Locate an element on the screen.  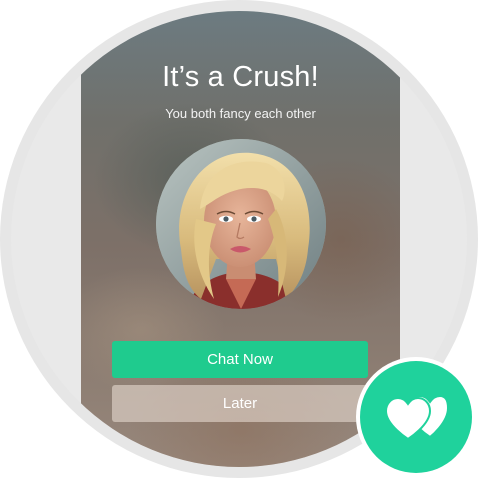
hearts-badge is located at coordinates (416, 417).